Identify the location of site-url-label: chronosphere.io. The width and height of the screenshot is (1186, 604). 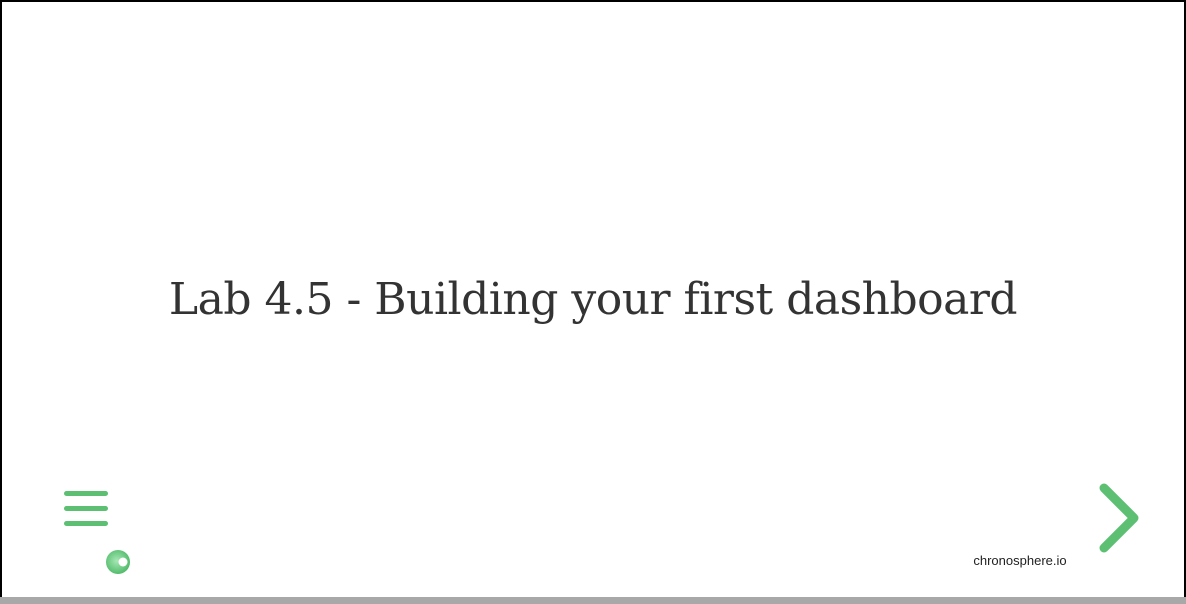
(1020, 560).